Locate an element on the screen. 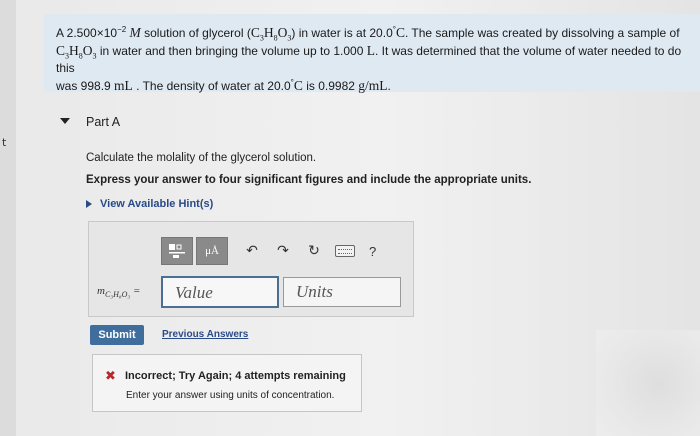  expand-caret-icon is located at coordinates (89, 204).